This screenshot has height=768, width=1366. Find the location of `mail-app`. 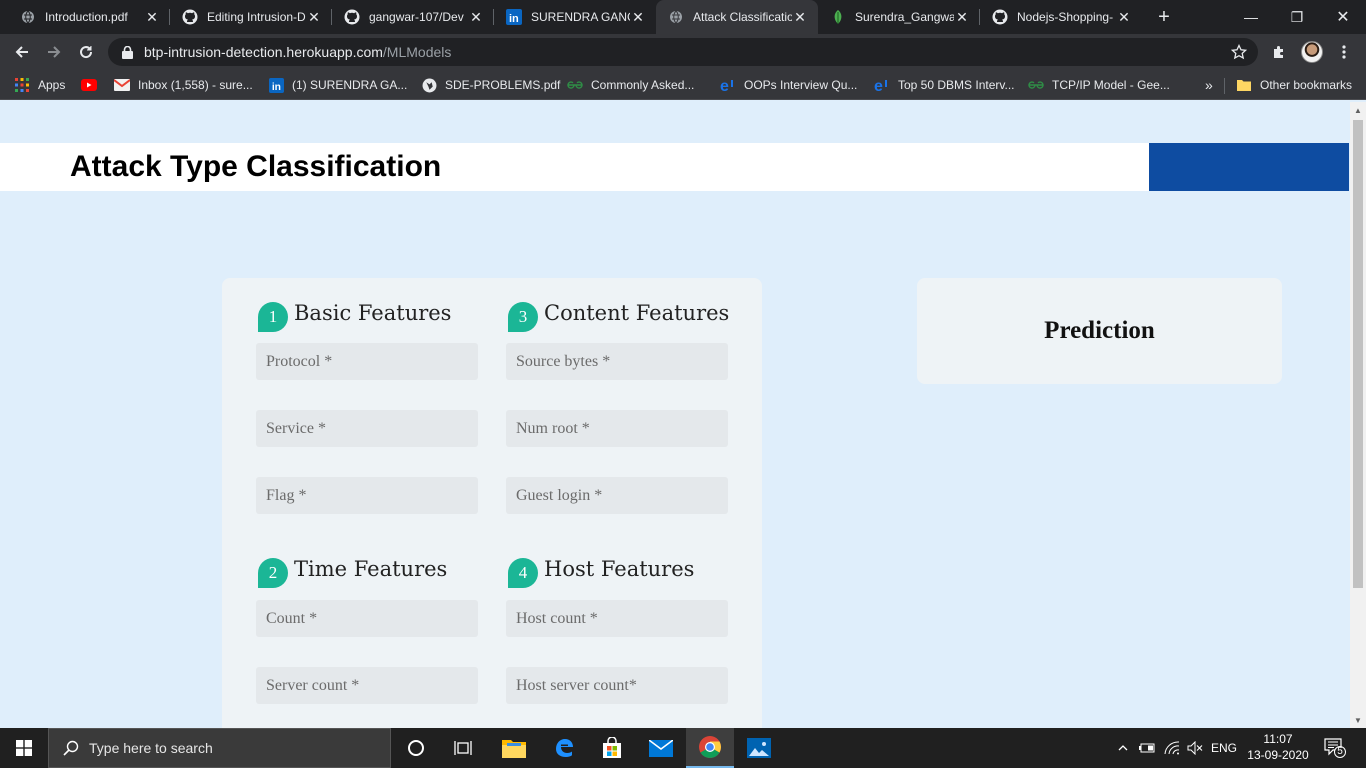

mail-app is located at coordinates (661, 748).